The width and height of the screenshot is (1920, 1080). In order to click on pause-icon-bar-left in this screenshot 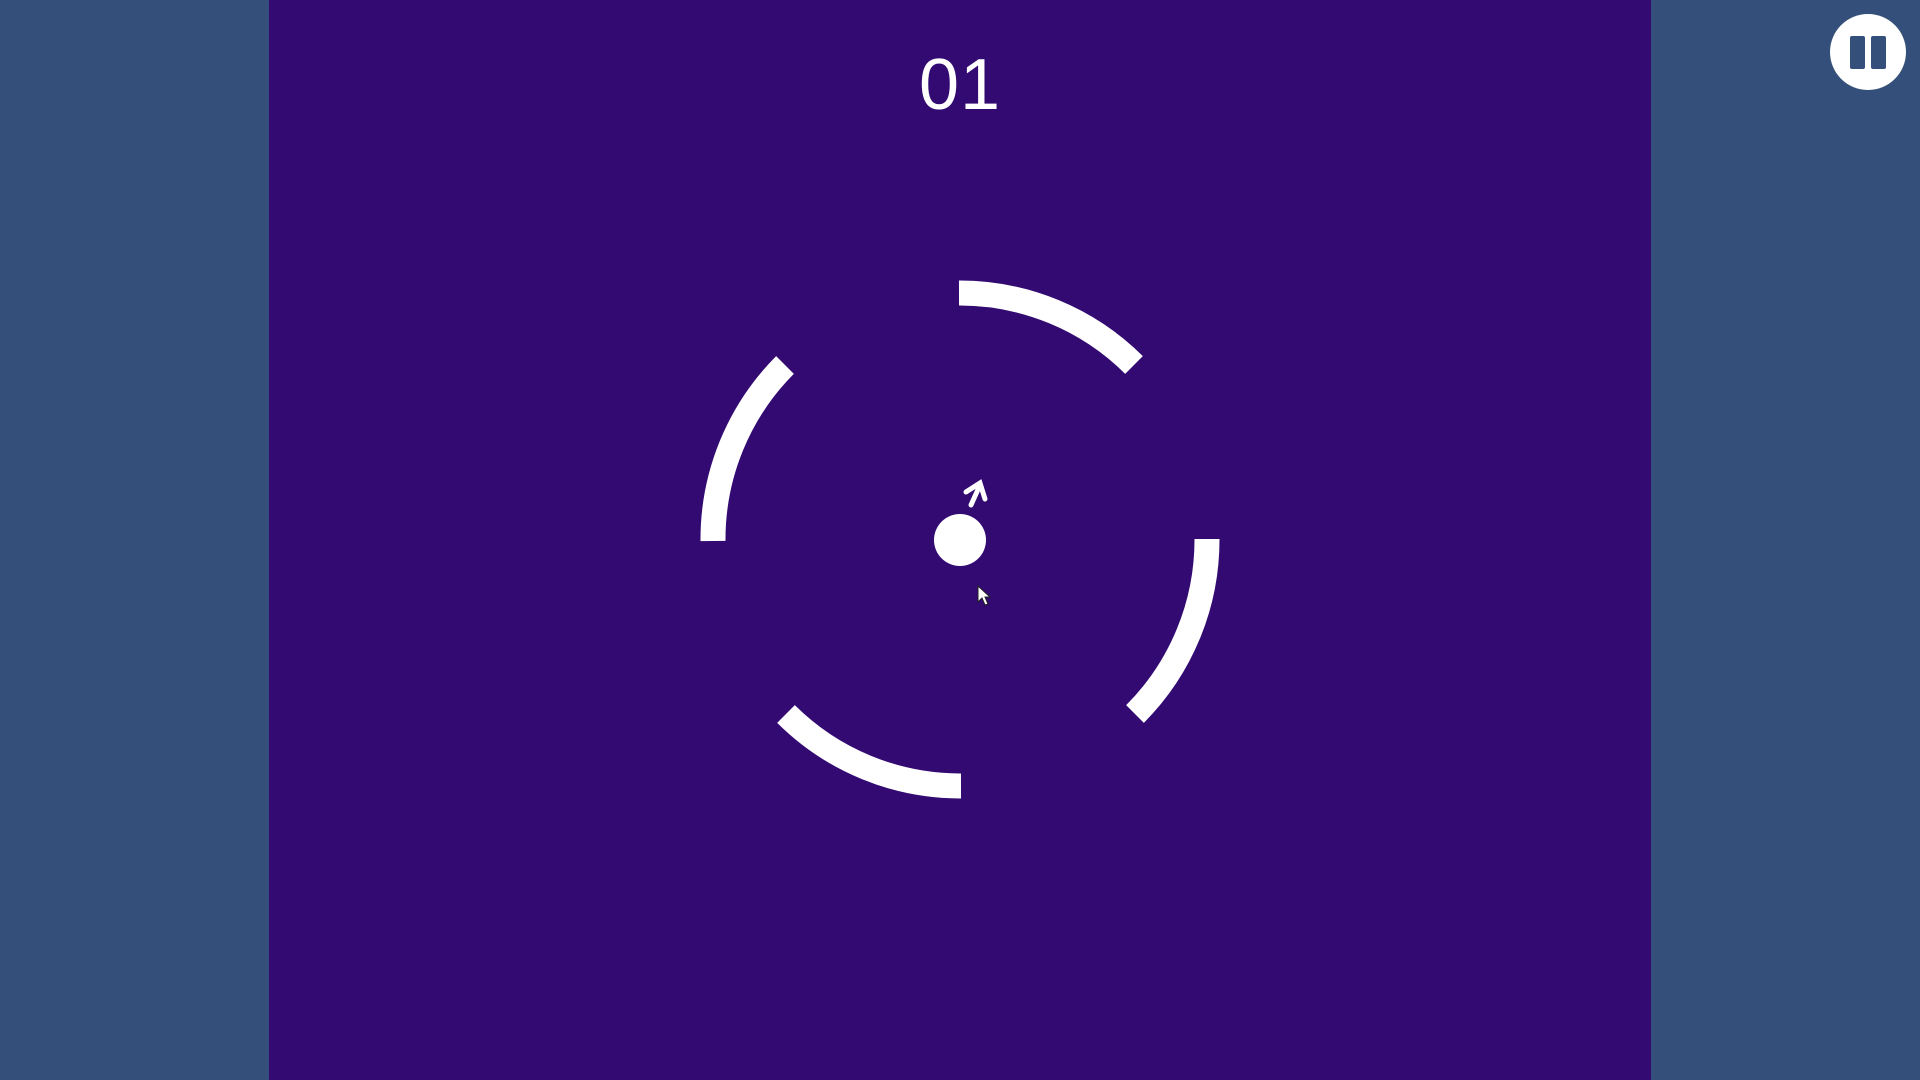, I will do `click(1857, 52)`.